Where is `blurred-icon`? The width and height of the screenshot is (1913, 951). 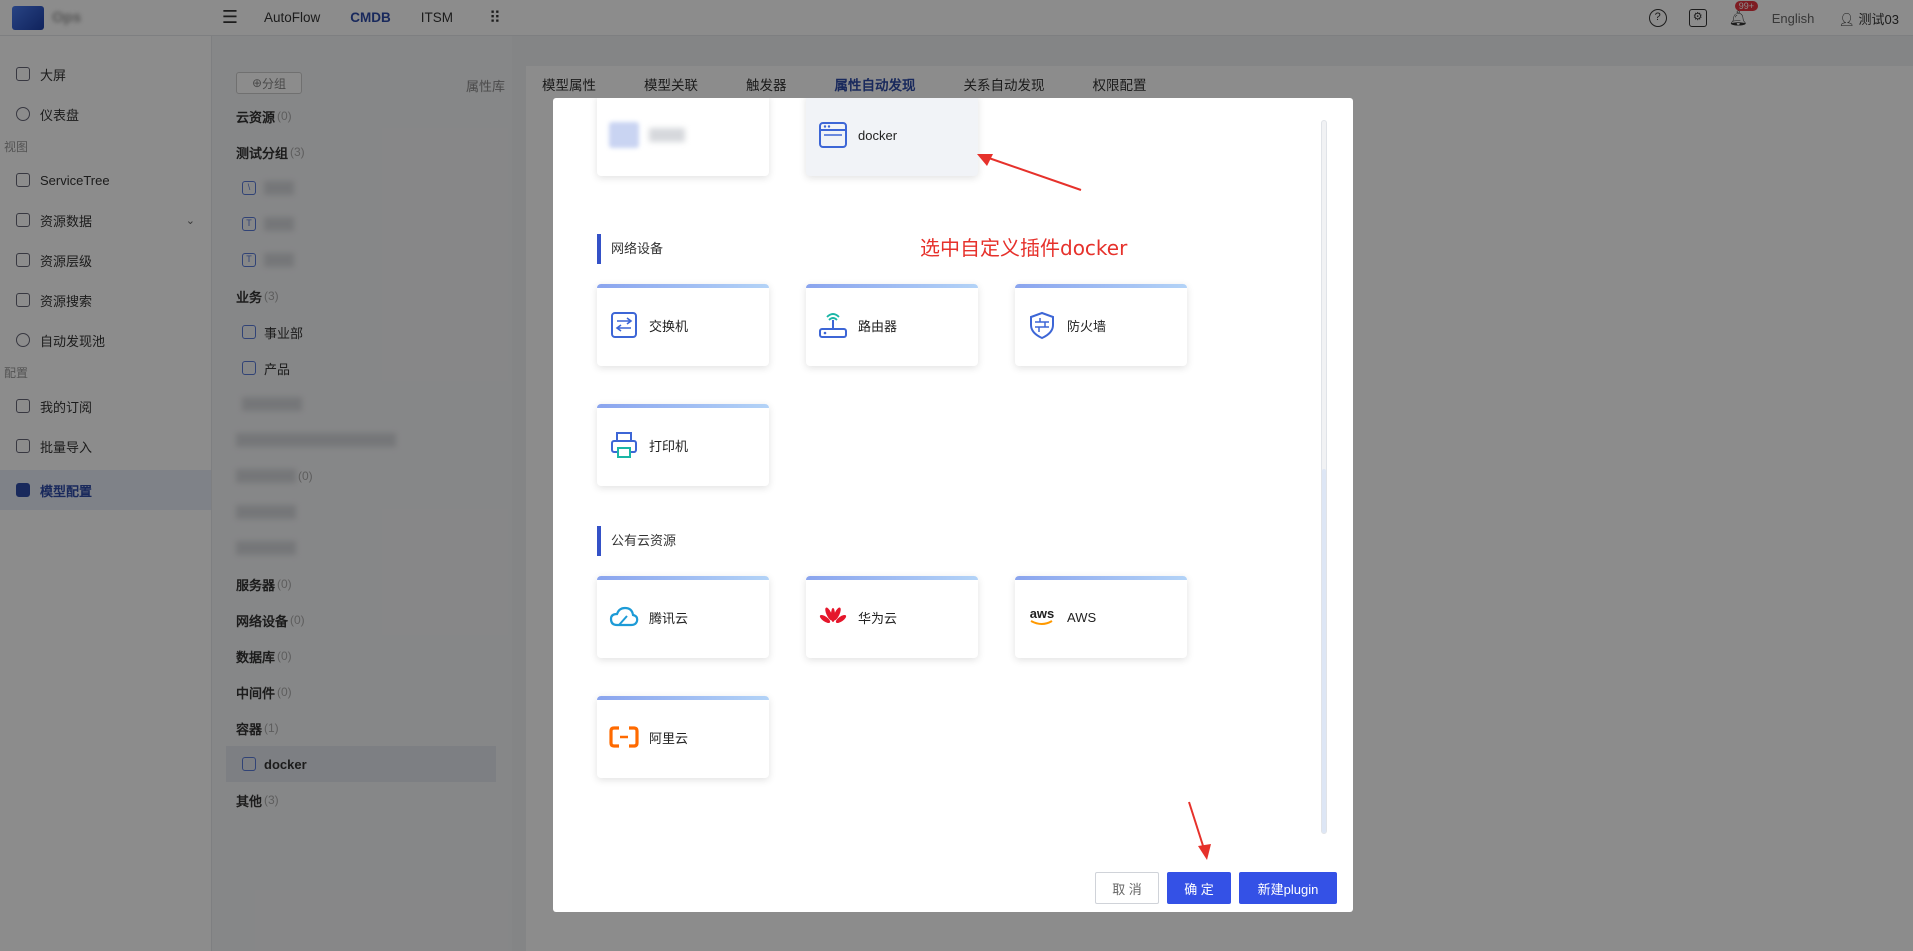 blurred-icon is located at coordinates (624, 135).